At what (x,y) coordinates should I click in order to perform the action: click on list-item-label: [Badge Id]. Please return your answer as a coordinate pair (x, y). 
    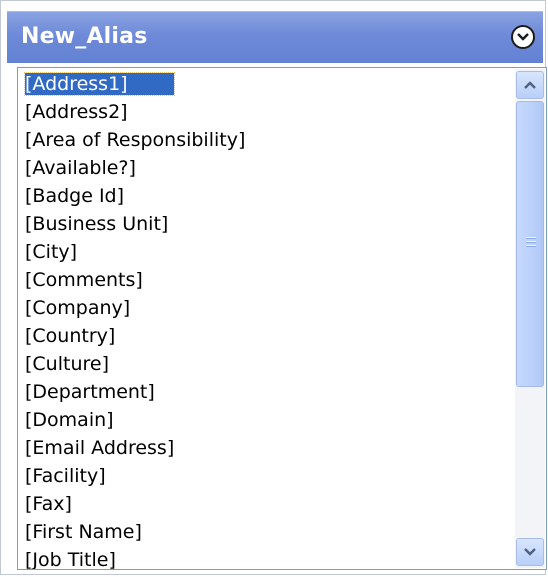
    Looking at the image, I should click on (75, 196).